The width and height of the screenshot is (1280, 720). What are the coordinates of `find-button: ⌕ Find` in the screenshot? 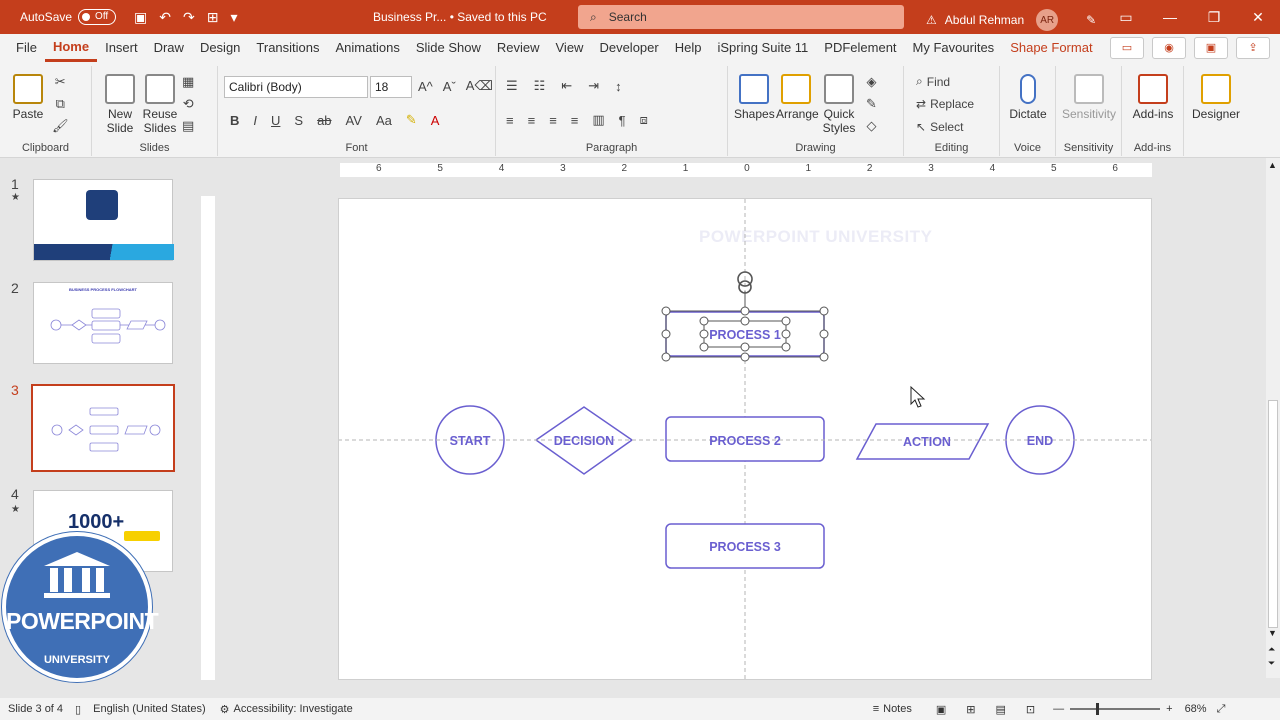 It's located at (933, 81).